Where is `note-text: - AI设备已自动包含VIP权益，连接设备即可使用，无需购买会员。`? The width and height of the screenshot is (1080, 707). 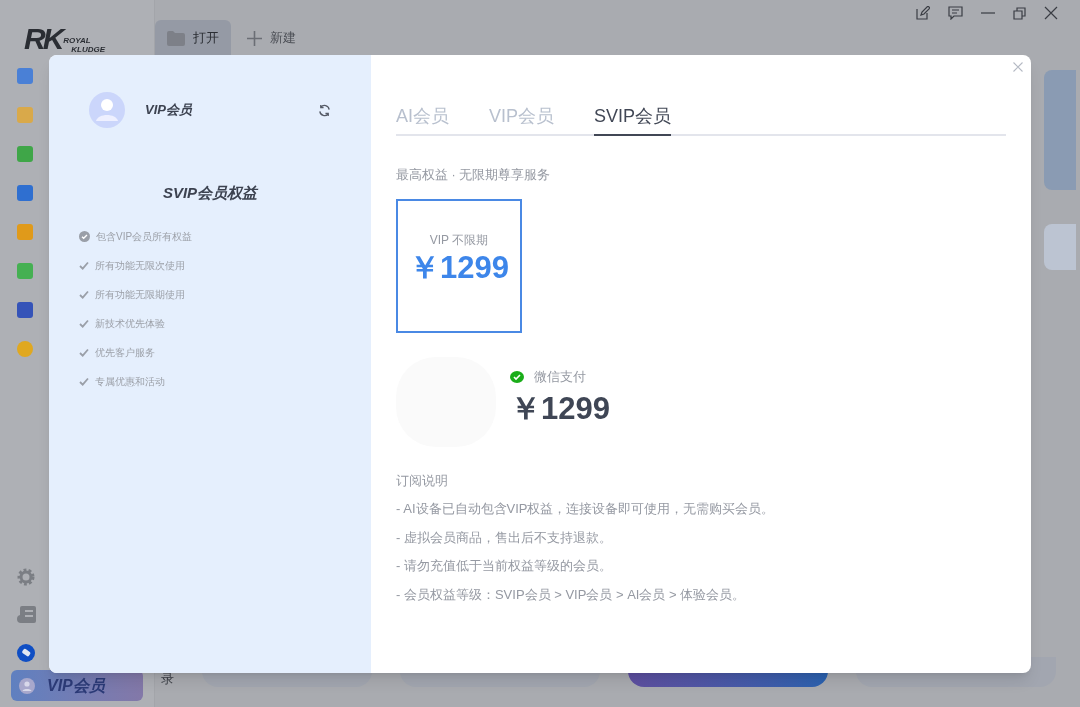 note-text: - AI设备已自动包含VIP权益，连接设备即可使用，无需购买会员。 is located at coordinates (586, 509).